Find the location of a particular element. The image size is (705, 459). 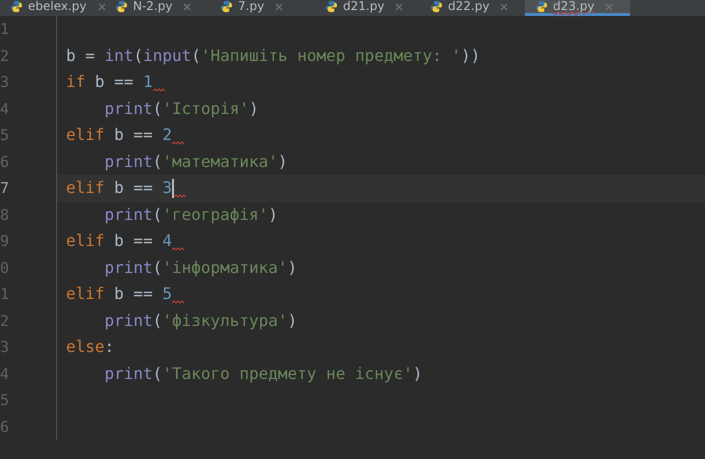

line-number: 9 is located at coordinates (5, 241).